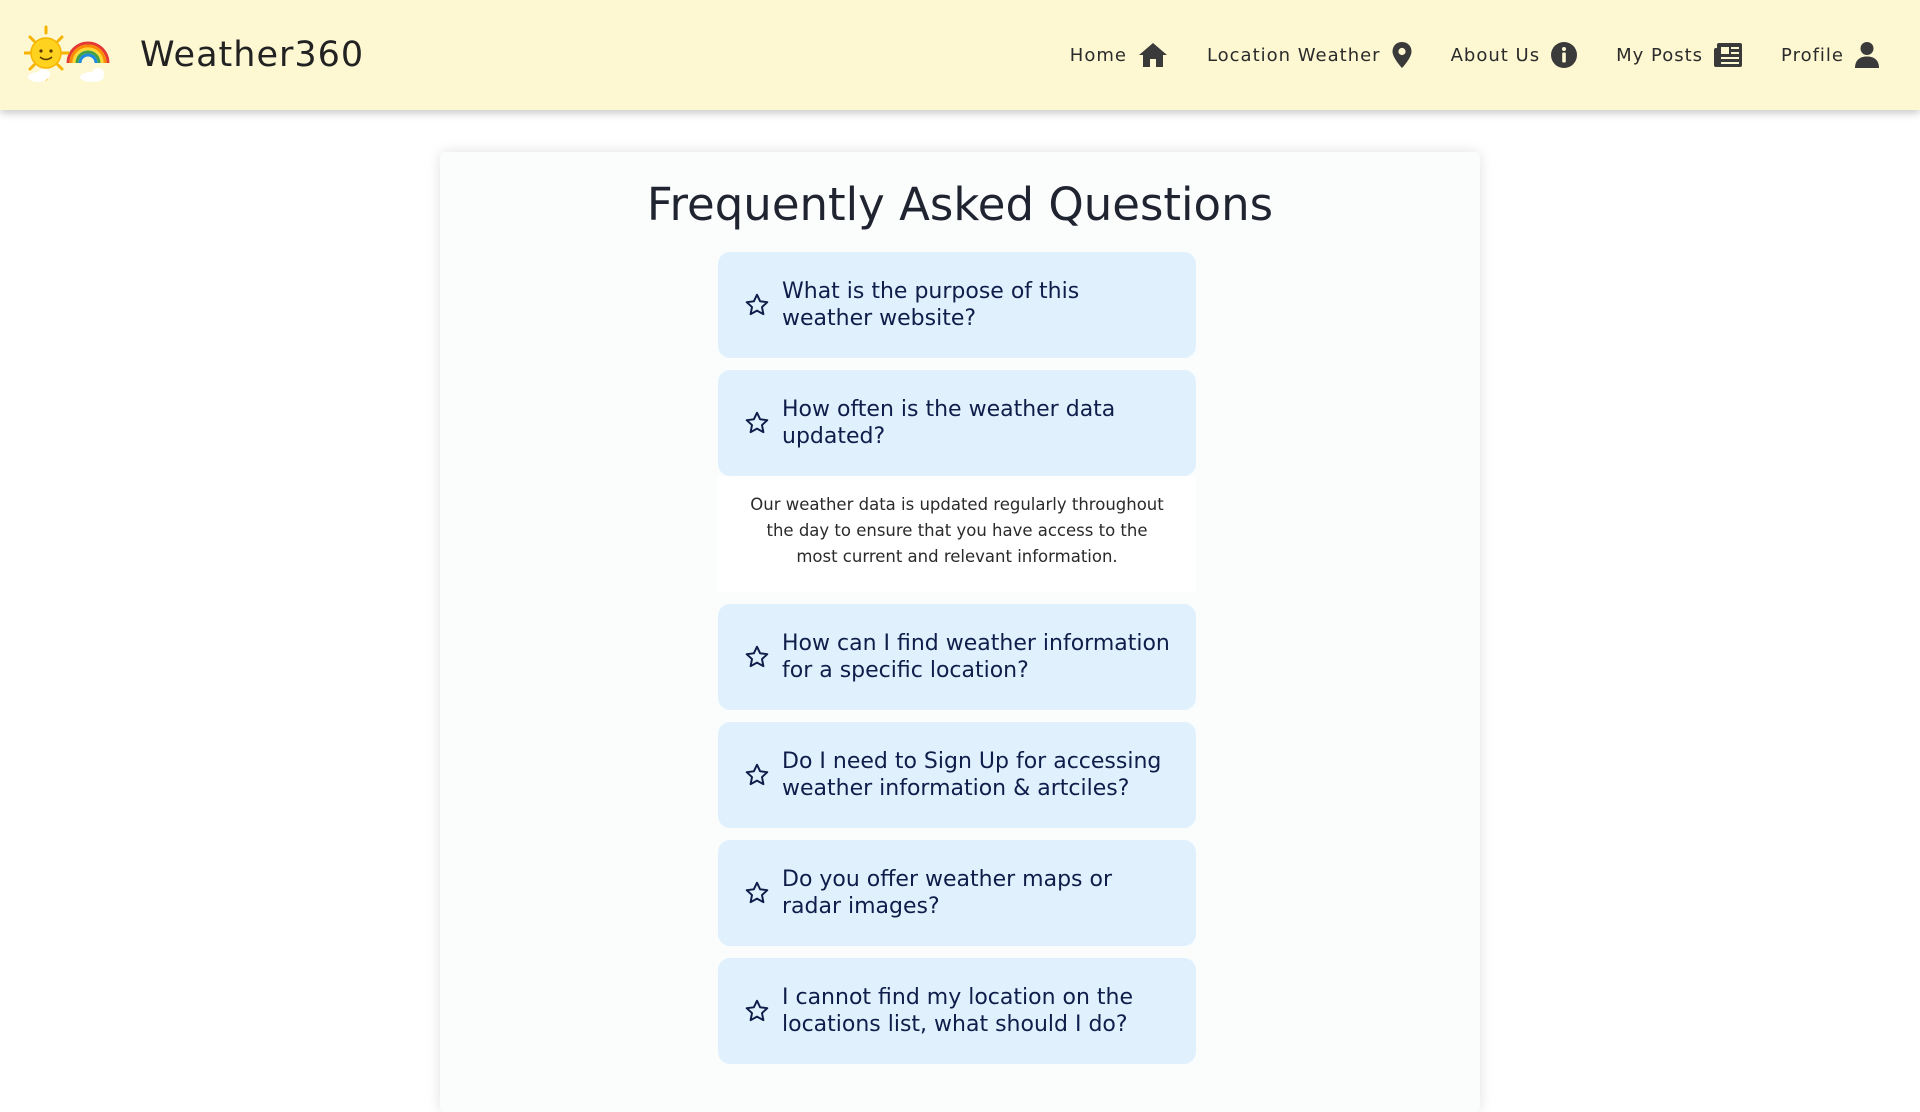 This screenshot has height=1112, width=1920. I want to click on nav-about-us-label: About Us, so click(1495, 55).